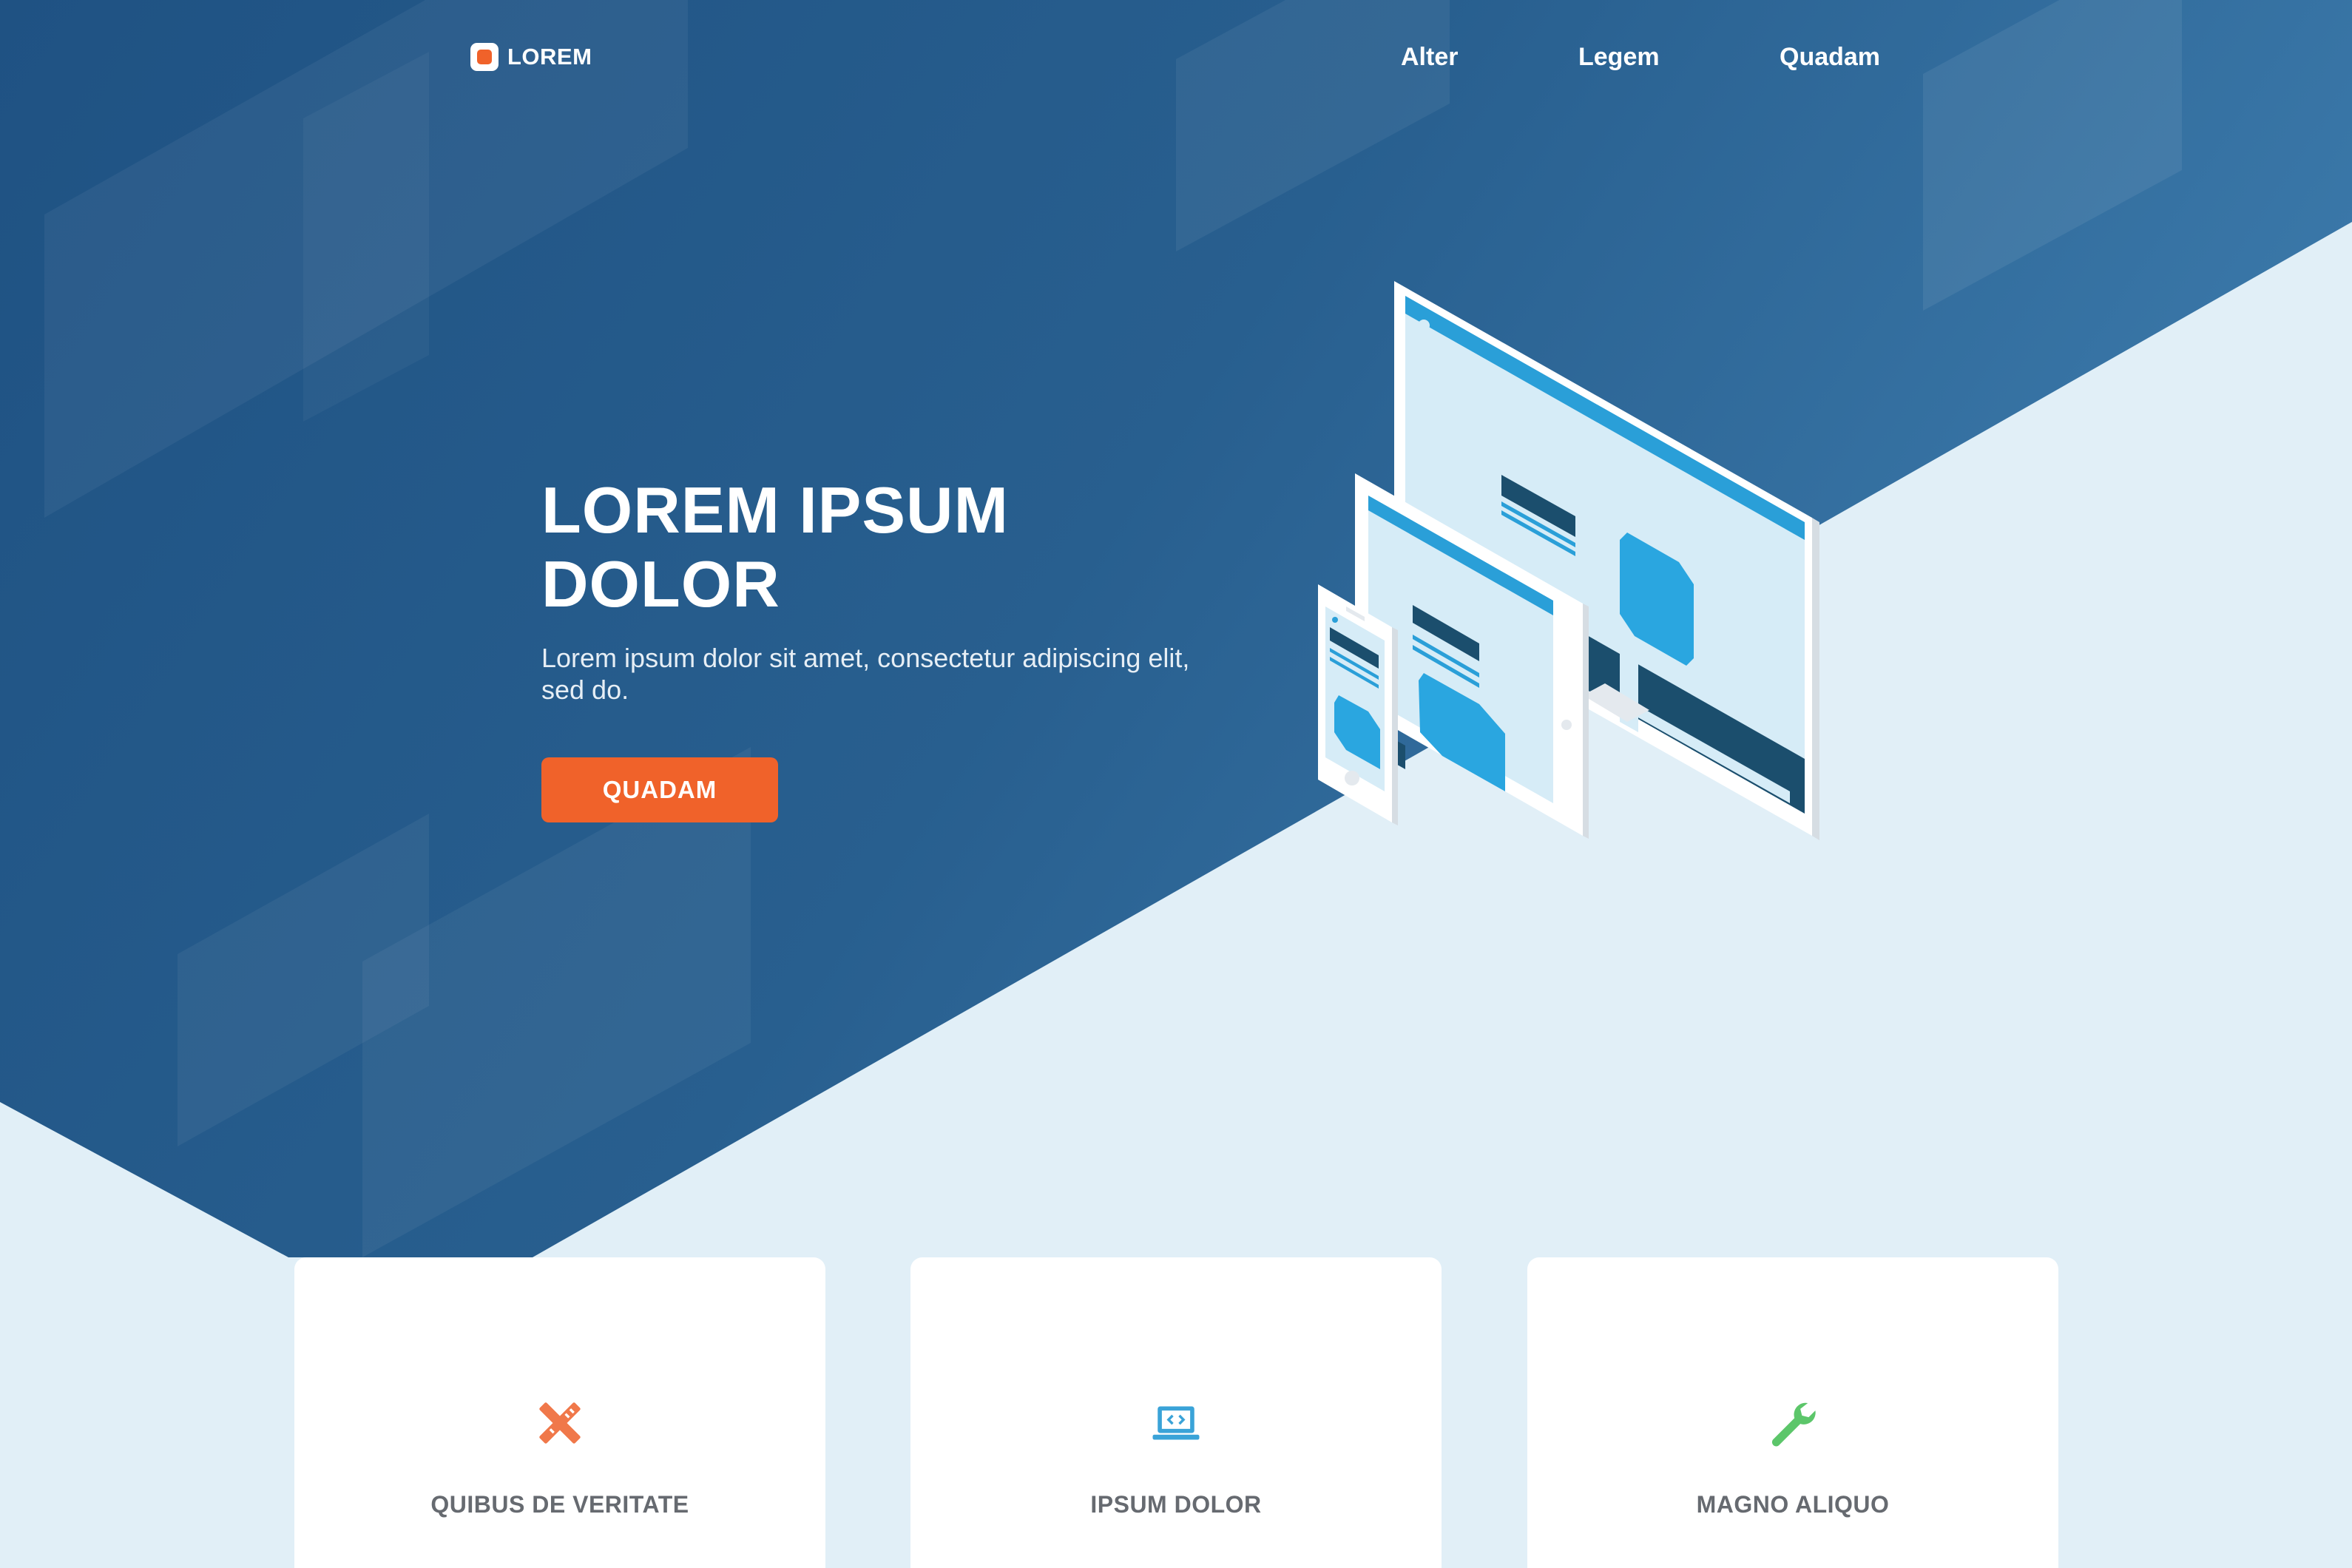 Image resolution: width=2352 pixels, height=1568 pixels. I want to click on nav-item-quadam: Quadam, so click(1830, 57).